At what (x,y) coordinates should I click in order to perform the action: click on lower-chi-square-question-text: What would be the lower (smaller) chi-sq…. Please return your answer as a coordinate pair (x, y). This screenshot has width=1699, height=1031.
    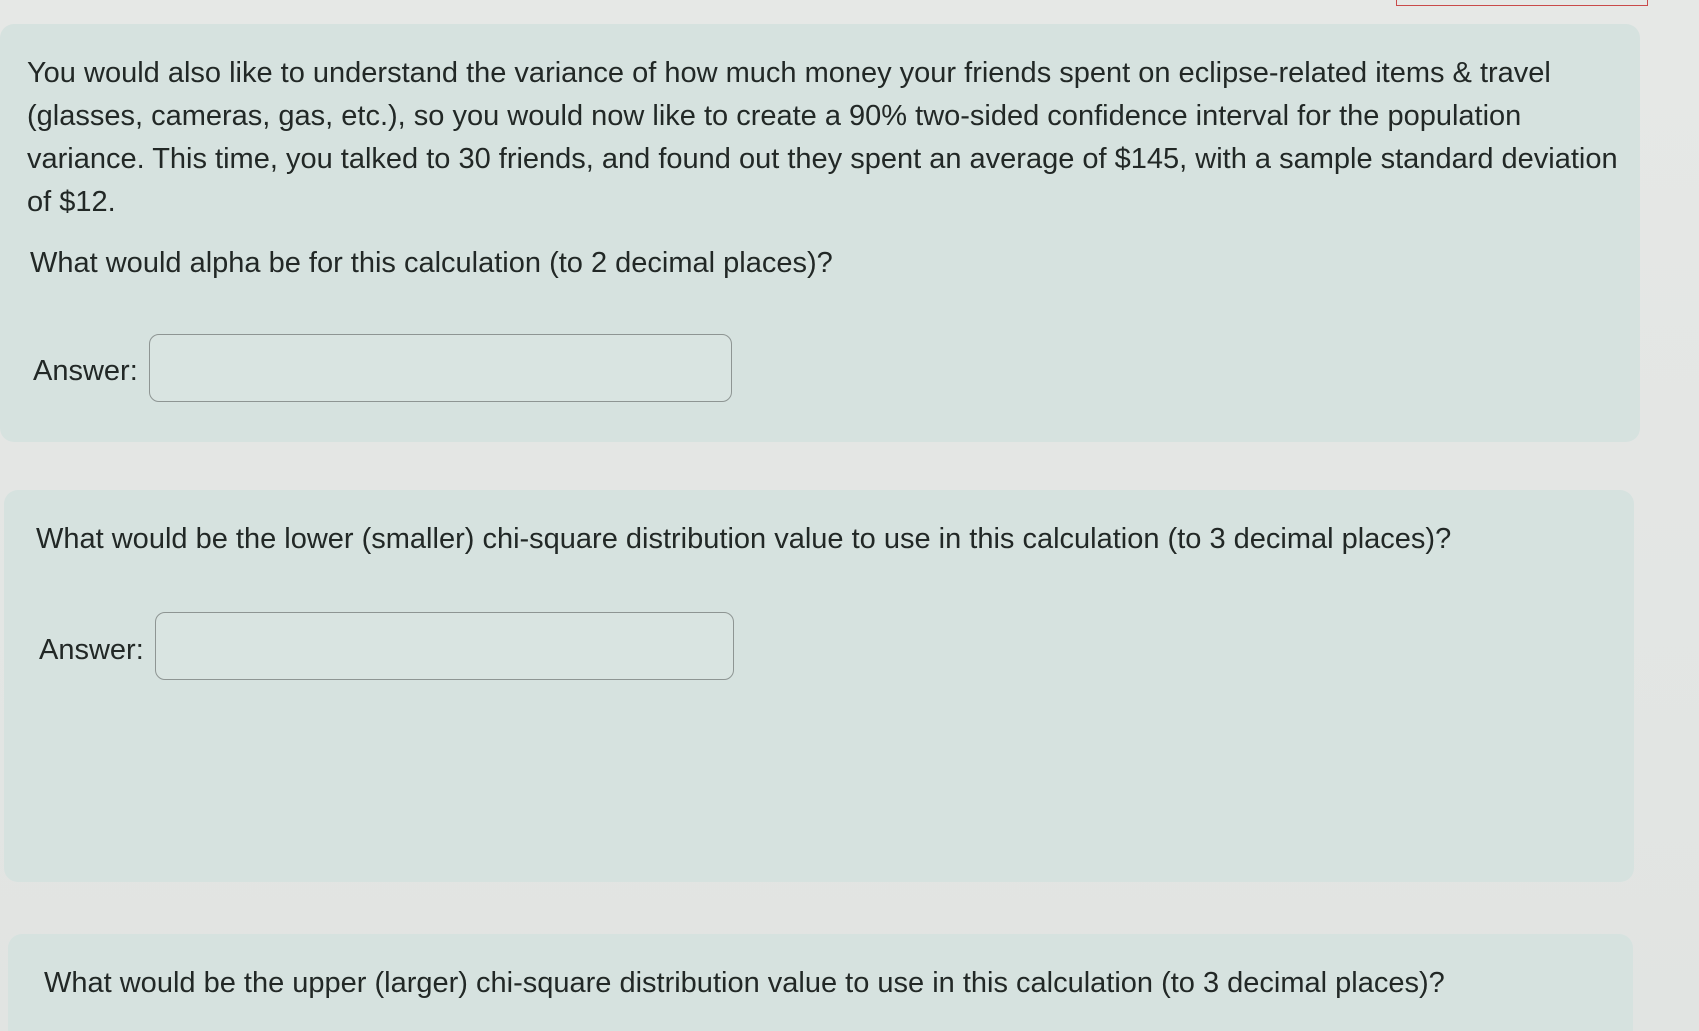
    Looking at the image, I should click on (744, 539).